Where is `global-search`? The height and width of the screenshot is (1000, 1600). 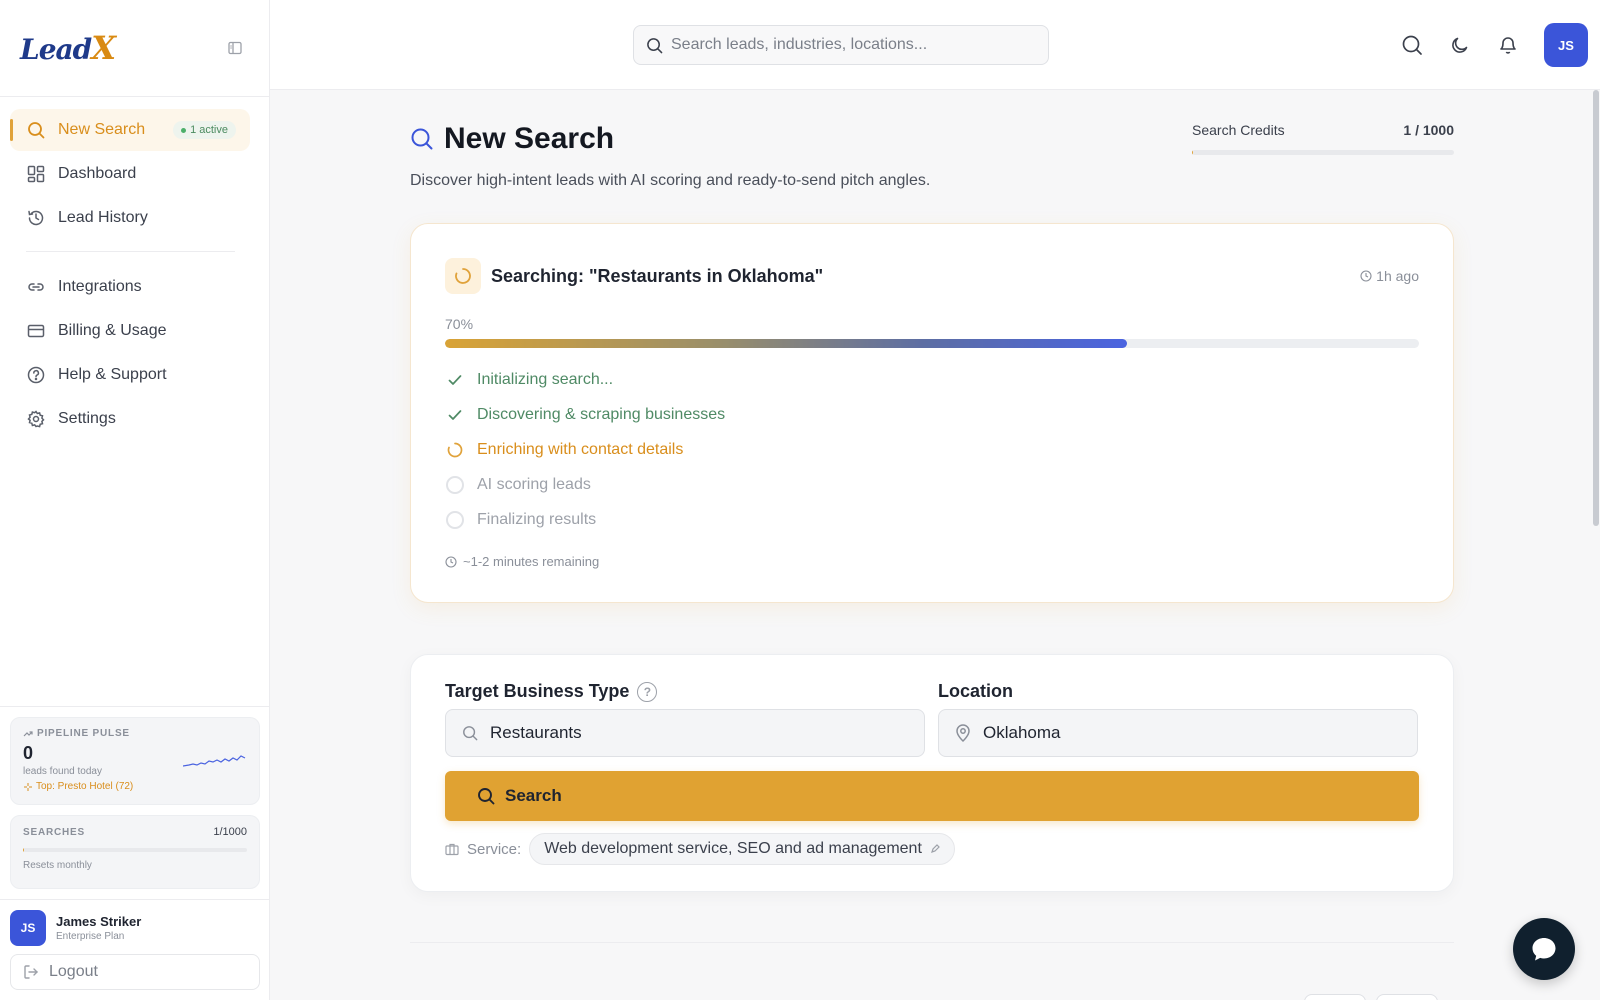 global-search is located at coordinates (841, 45).